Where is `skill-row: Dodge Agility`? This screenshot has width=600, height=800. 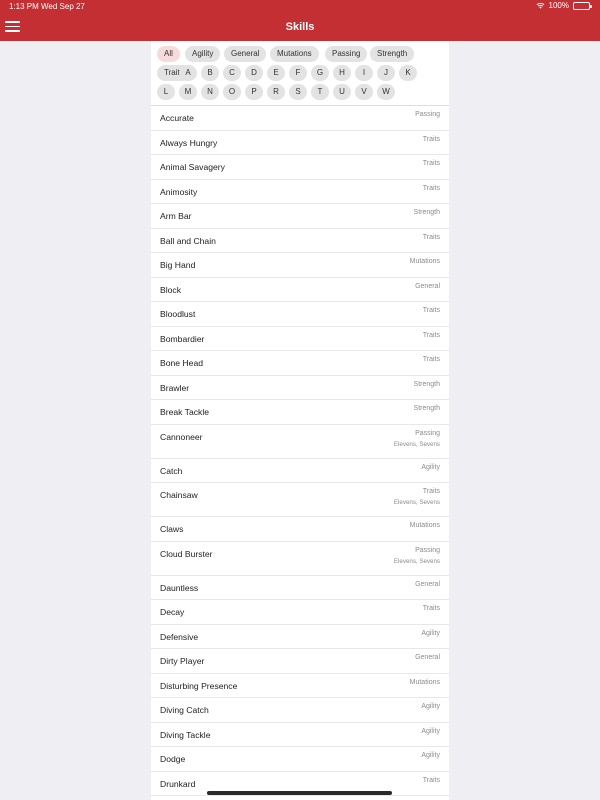
skill-row: Dodge Agility is located at coordinates (300, 759).